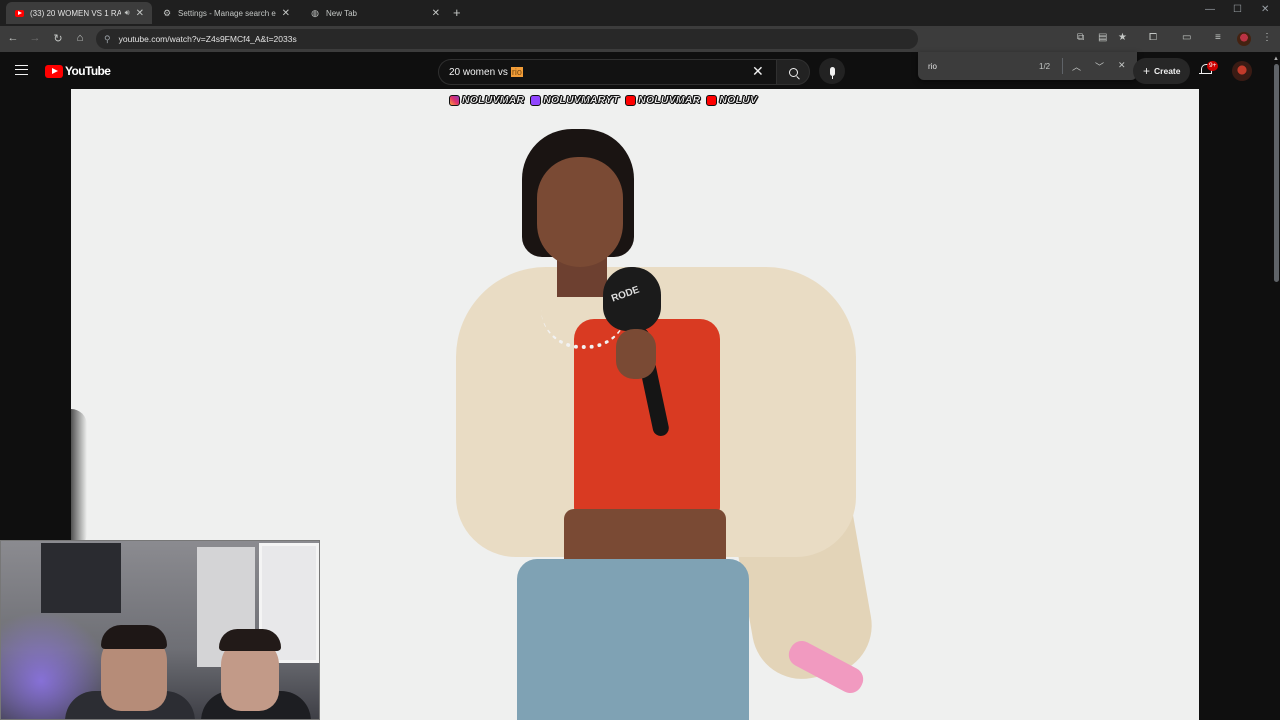 This screenshot has width=1280, height=720. I want to click on microphone-head-icon: RODE, so click(632, 299).